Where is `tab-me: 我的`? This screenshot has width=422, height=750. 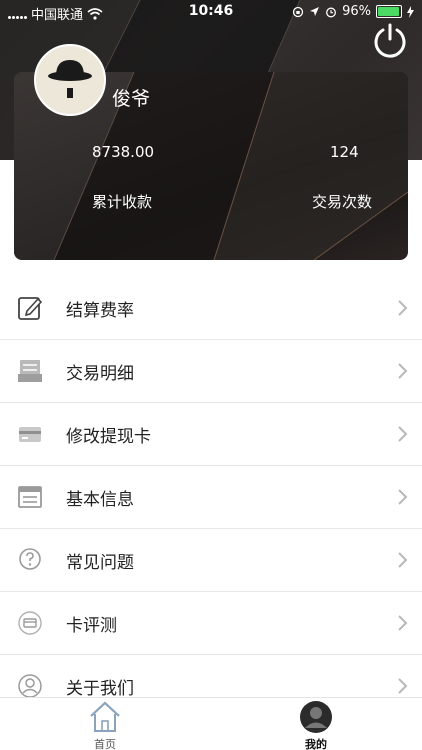 tab-me: 我的 is located at coordinates (316, 724).